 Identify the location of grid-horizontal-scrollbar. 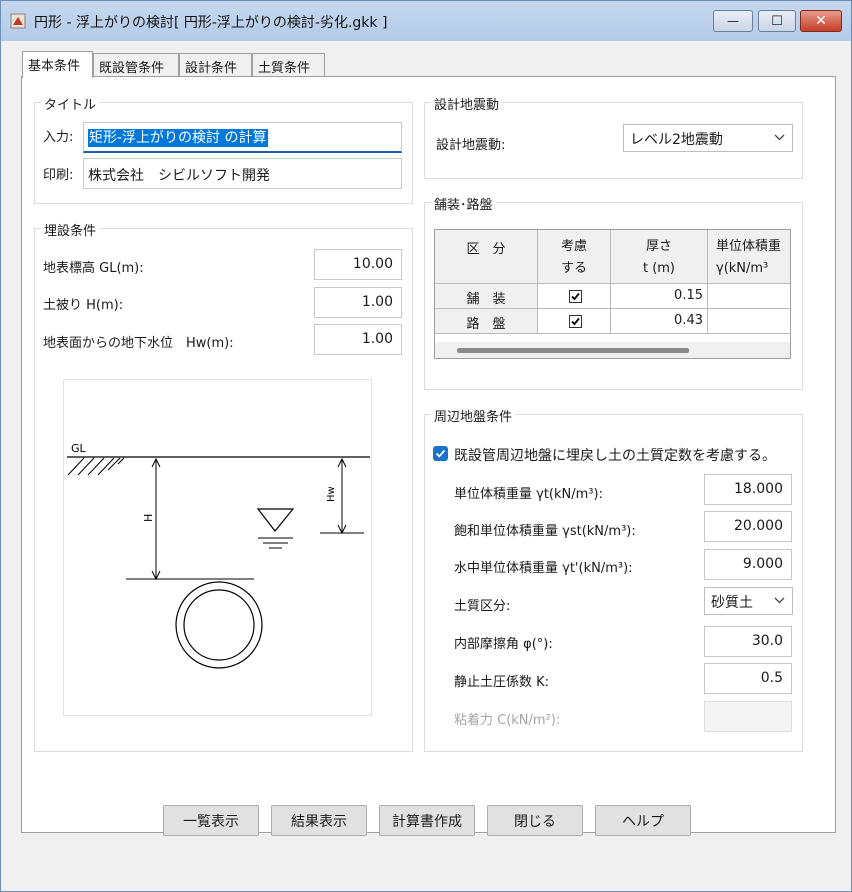
(612, 350).